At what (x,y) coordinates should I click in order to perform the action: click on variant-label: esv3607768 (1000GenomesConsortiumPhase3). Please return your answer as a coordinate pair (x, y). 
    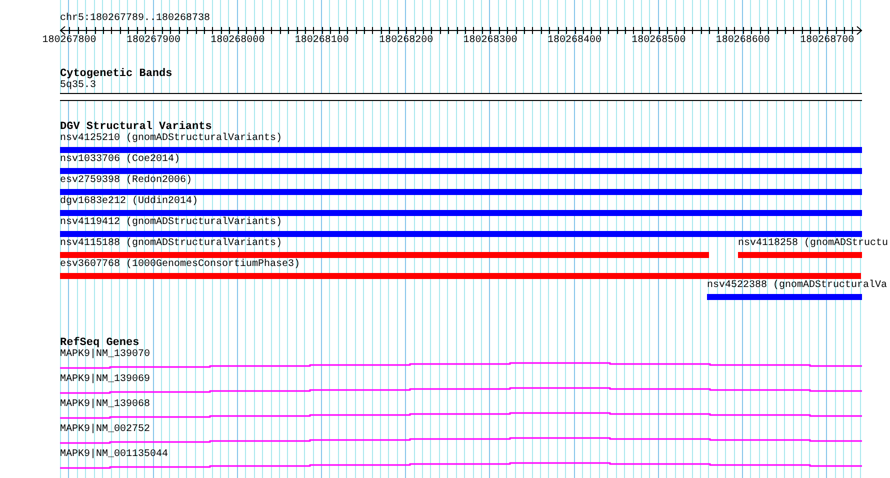
    Looking at the image, I should click on (180, 265).